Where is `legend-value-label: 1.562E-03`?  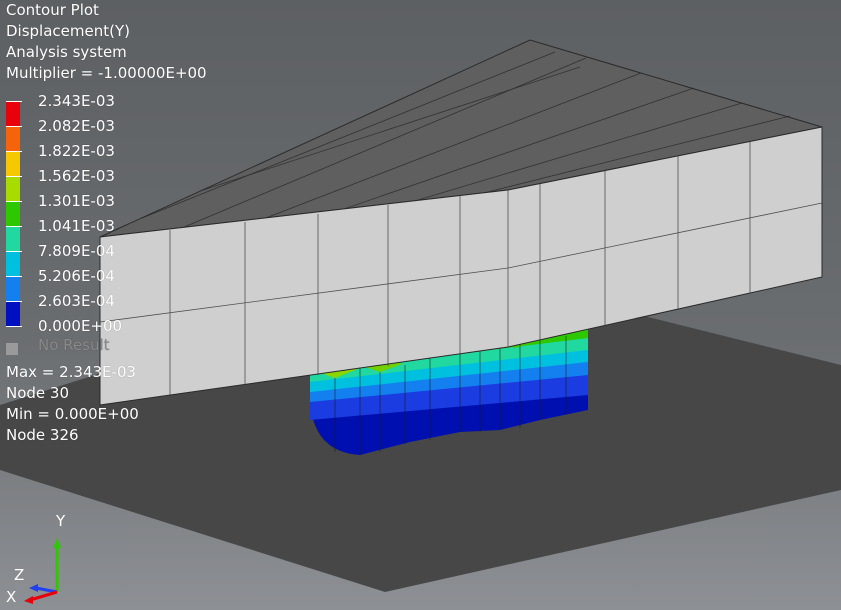 legend-value-label: 1.562E-03 is located at coordinates (76, 176).